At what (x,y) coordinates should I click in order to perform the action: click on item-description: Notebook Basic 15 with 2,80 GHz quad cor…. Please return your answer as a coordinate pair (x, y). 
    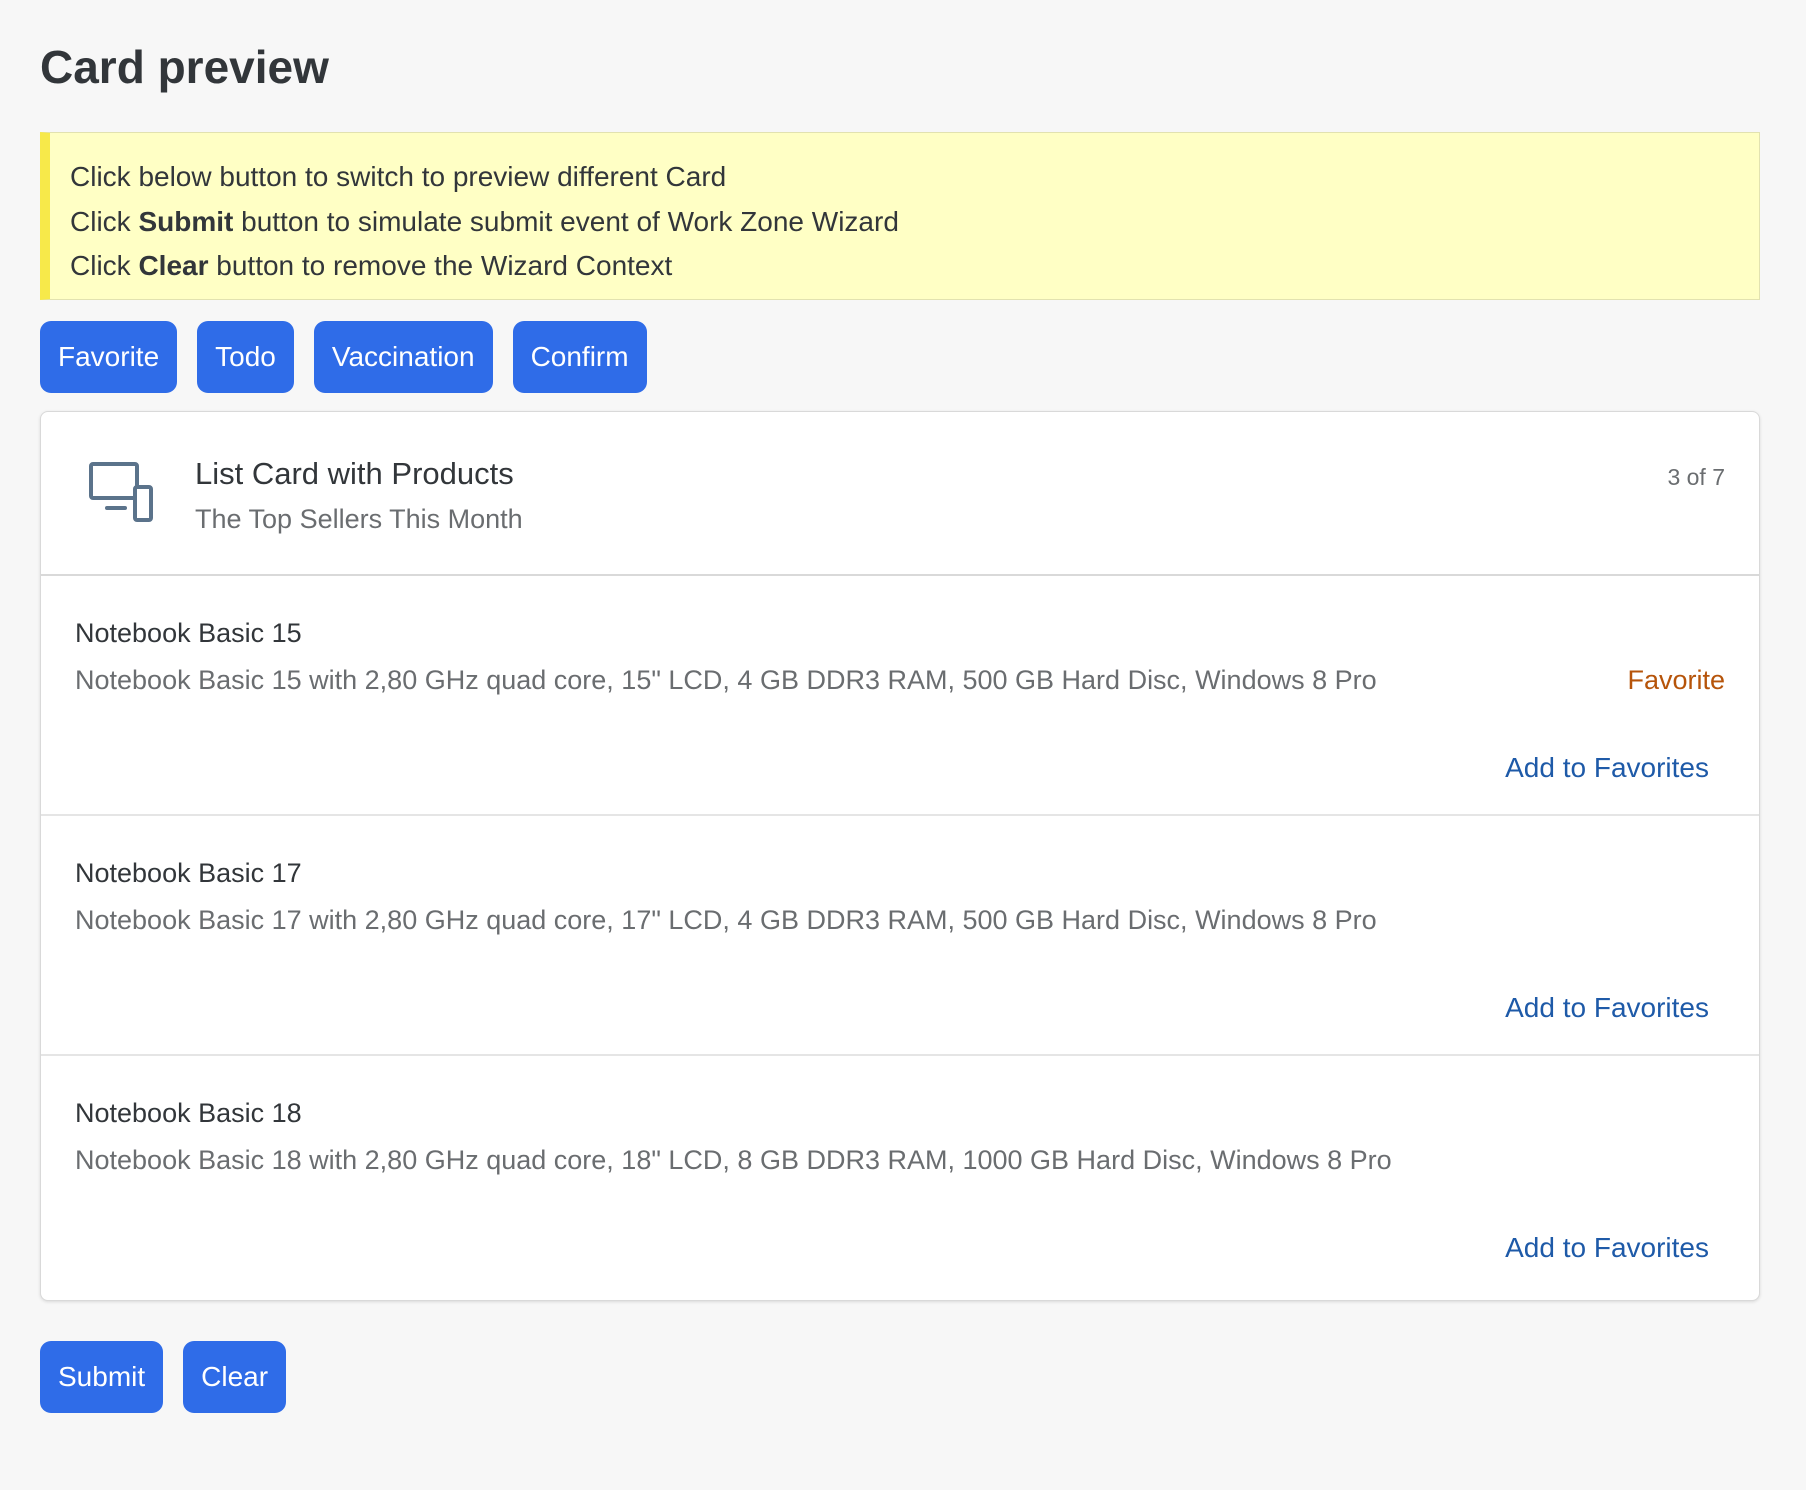
    Looking at the image, I should click on (726, 680).